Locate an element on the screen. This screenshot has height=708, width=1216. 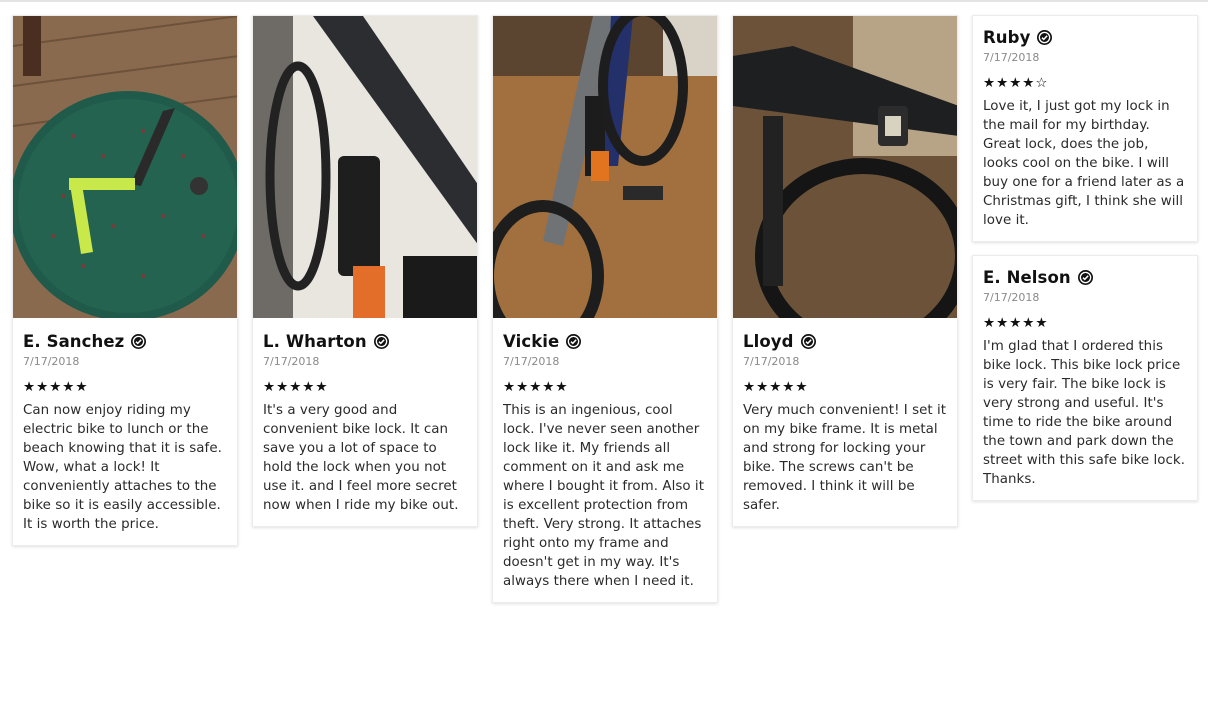
reviewer-name: Lloyd is located at coordinates (768, 341).